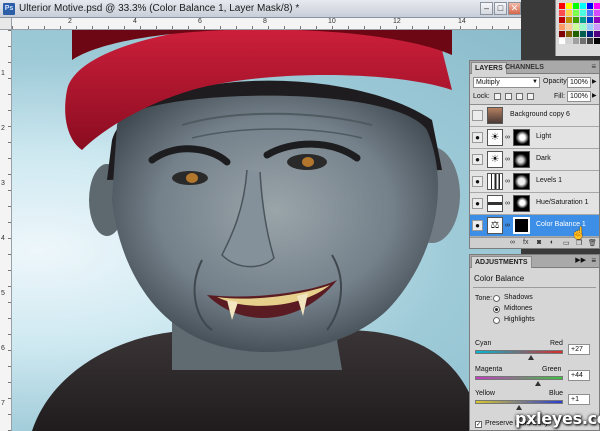 The image size is (600, 431). Describe the element at coordinates (579, 399) in the screenshot. I see `yellow-blue-input: +1` at that location.